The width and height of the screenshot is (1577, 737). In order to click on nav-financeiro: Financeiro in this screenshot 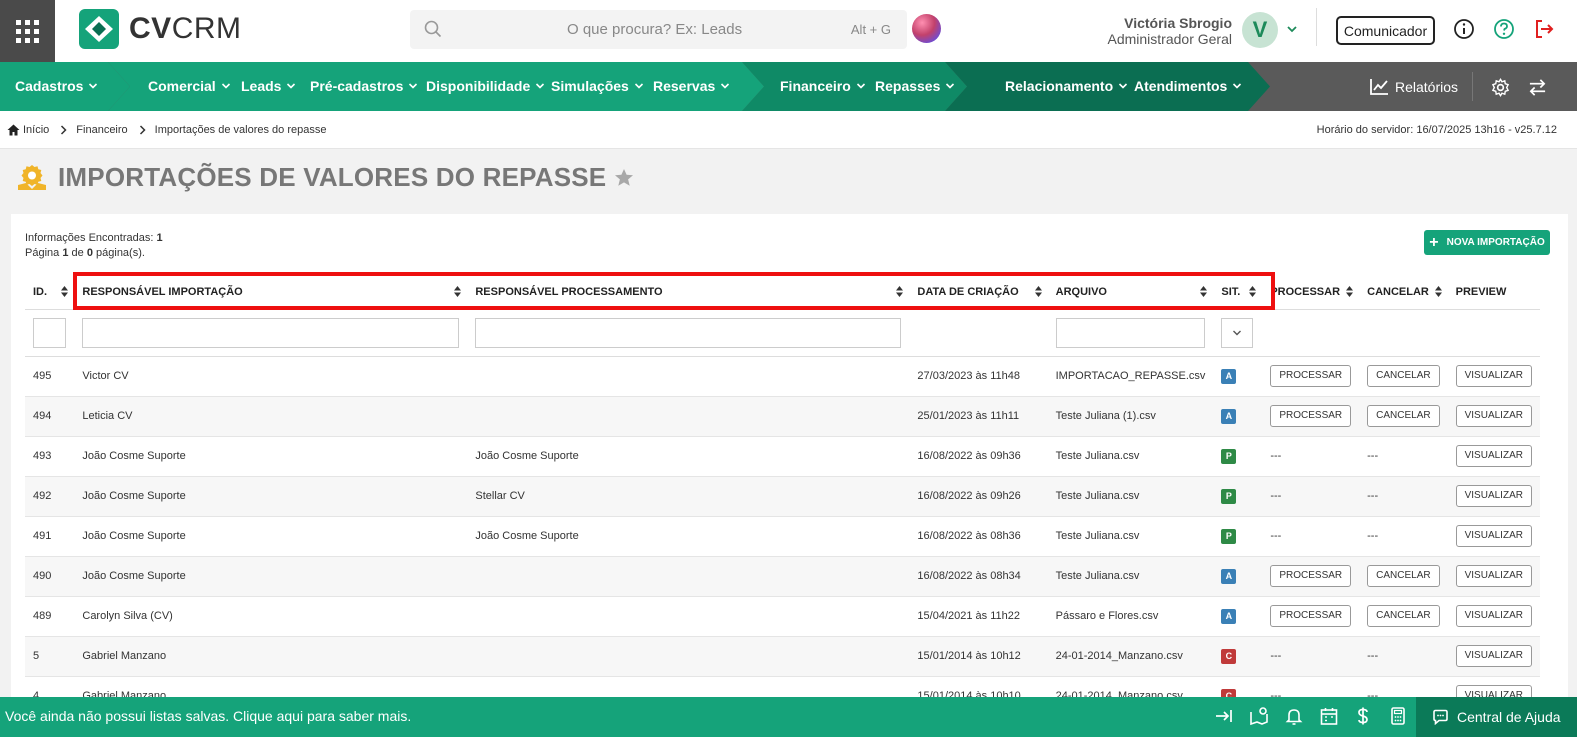, I will do `click(823, 86)`.